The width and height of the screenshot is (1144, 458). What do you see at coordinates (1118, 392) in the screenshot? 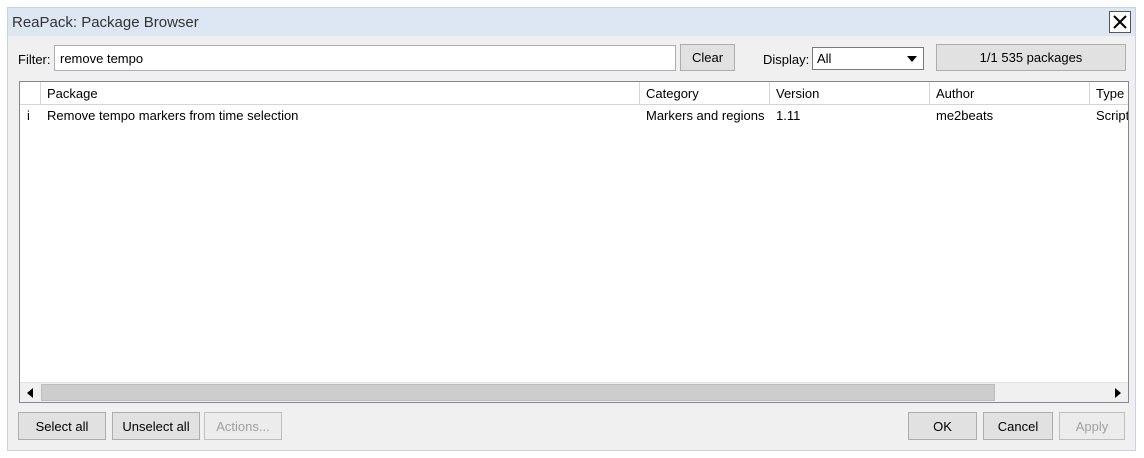
I see `scroll-right-icon` at bounding box center [1118, 392].